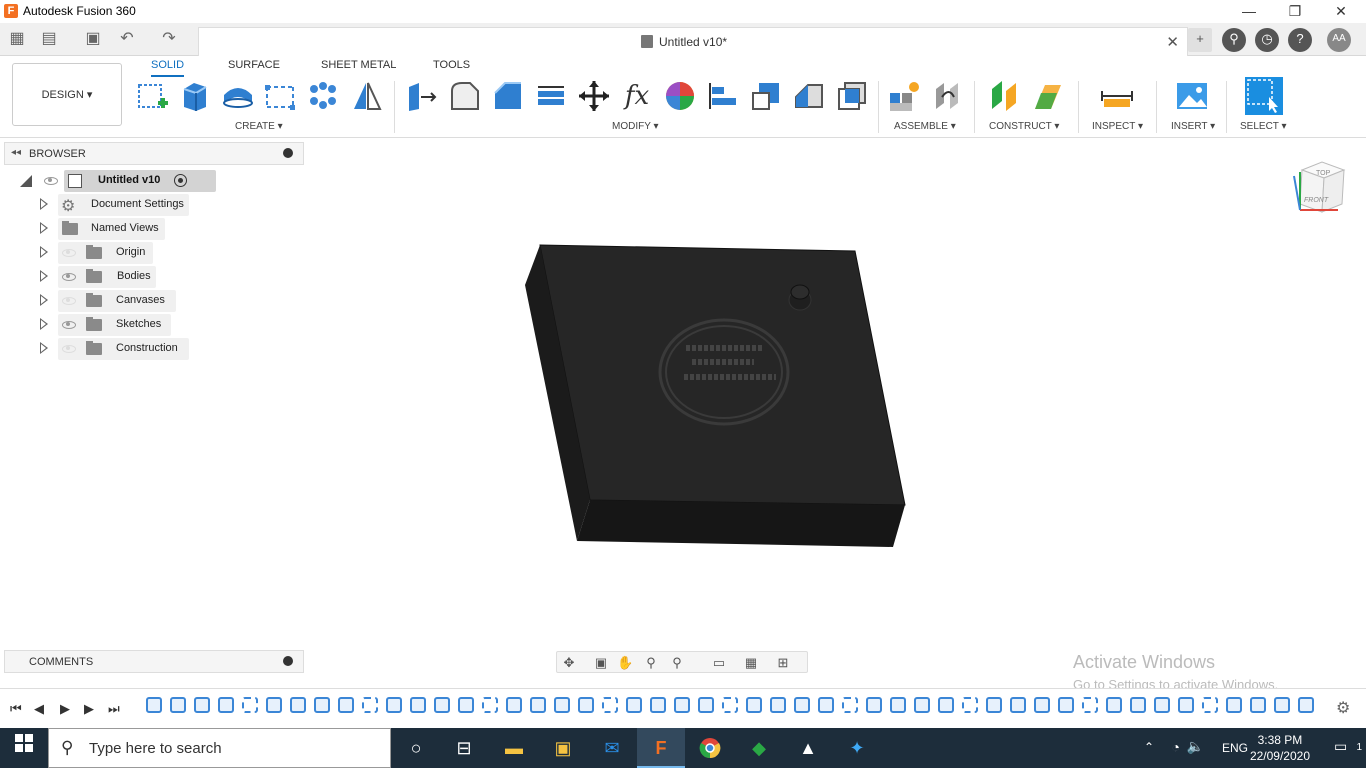 This screenshot has width=1366, height=768. I want to click on new-tab-icon: +, so click(1200, 40).